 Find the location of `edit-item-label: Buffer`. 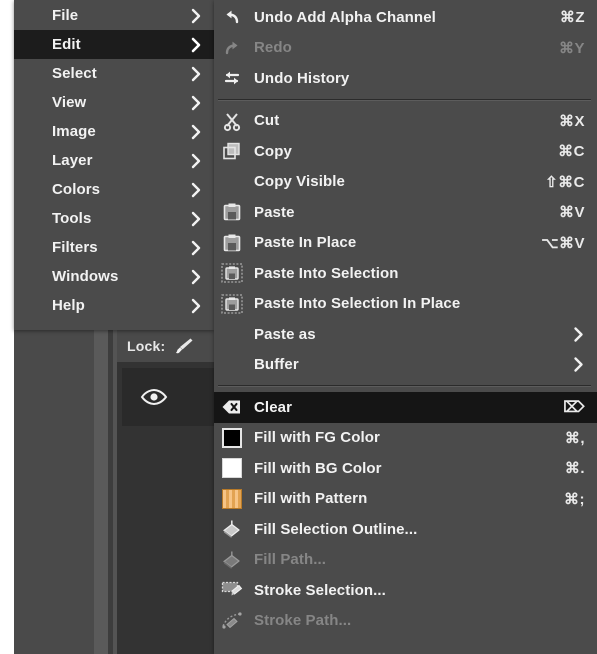

edit-item-label: Buffer is located at coordinates (276, 365).